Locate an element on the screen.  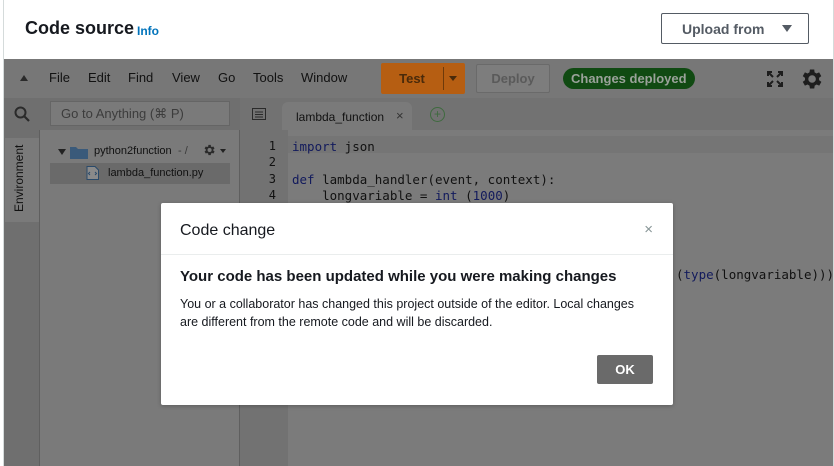
test-button: Test is located at coordinates (423, 78).